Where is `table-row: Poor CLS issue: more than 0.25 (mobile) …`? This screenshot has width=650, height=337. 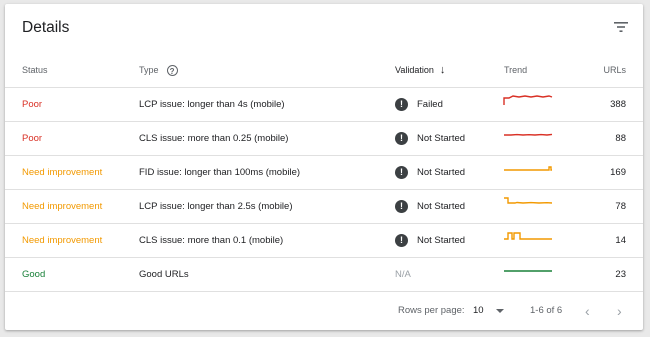
table-row: Poor CLS issue: more than 0.25 (mobile) … is located at coordinates (324, 139).